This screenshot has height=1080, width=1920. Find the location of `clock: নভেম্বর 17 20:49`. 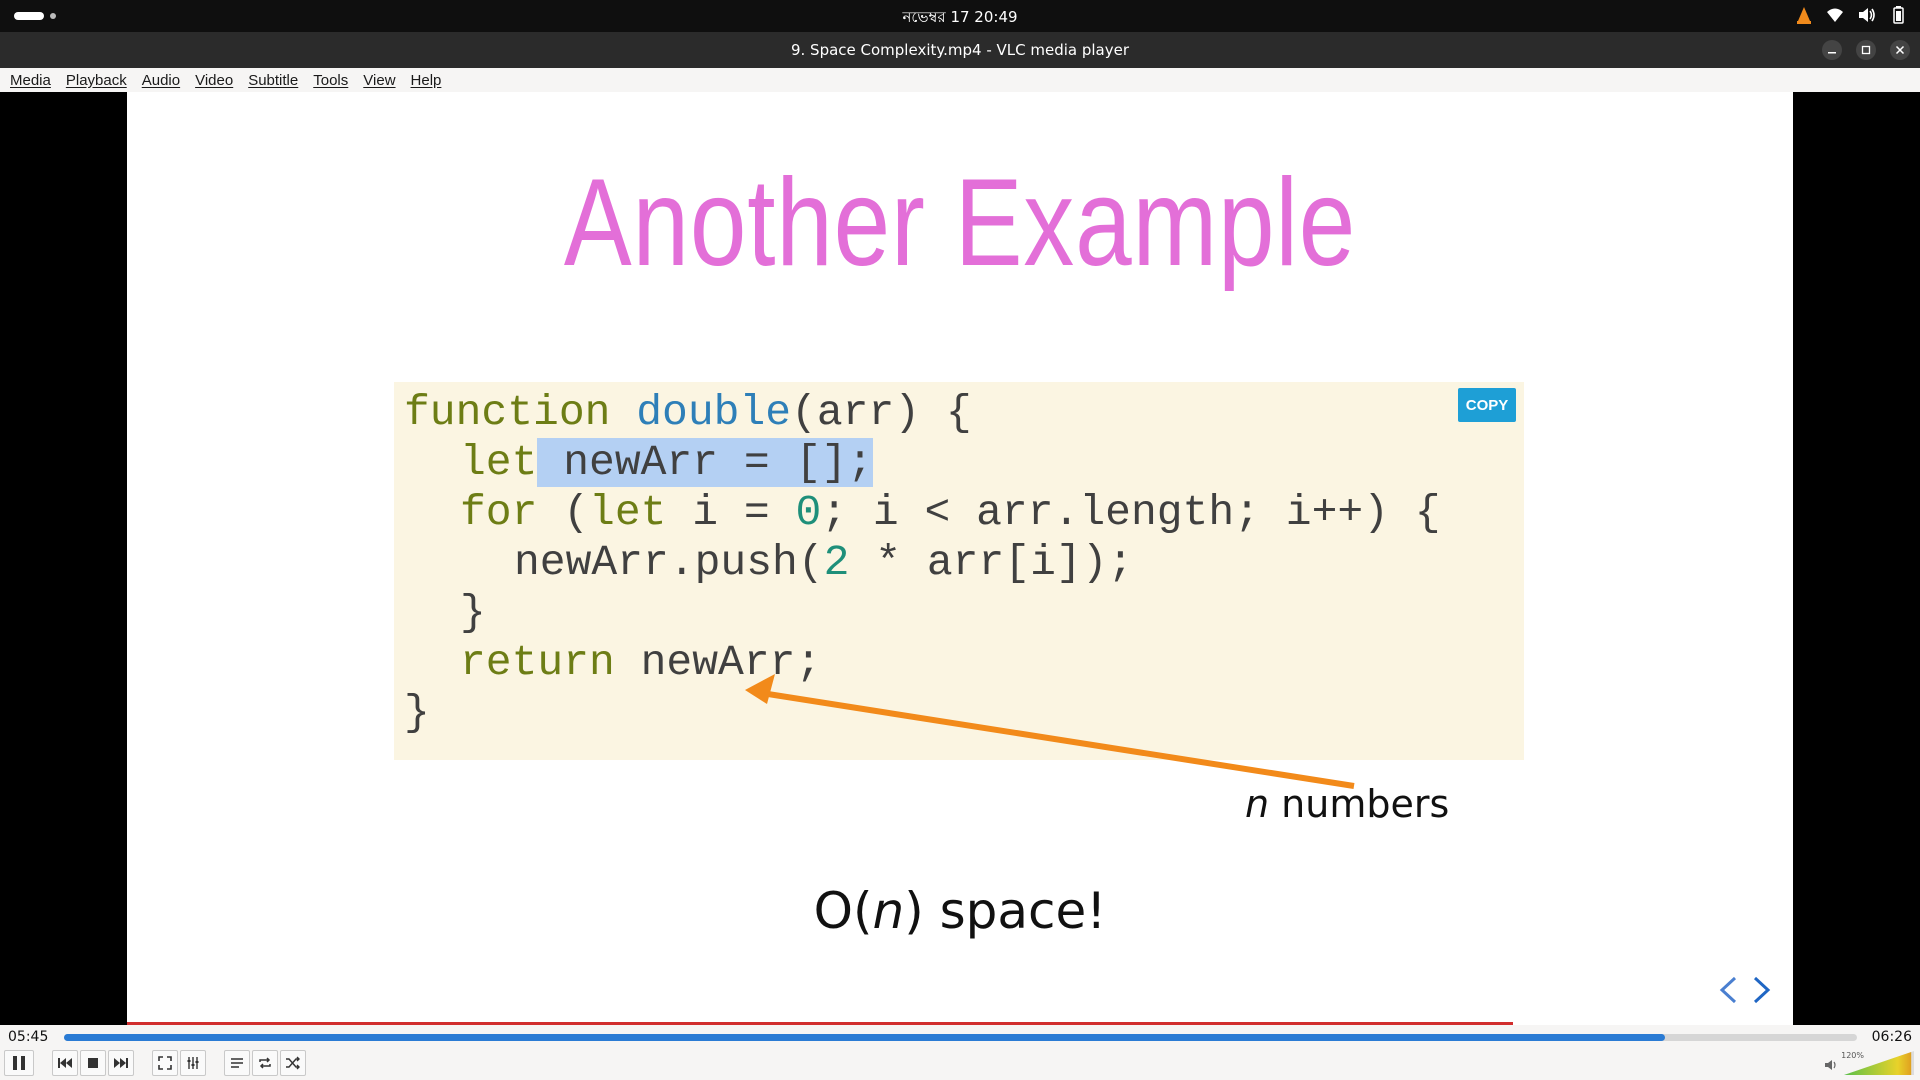

clock: নভেম্বর 17 20:49 is located at coordinates (960, 18).